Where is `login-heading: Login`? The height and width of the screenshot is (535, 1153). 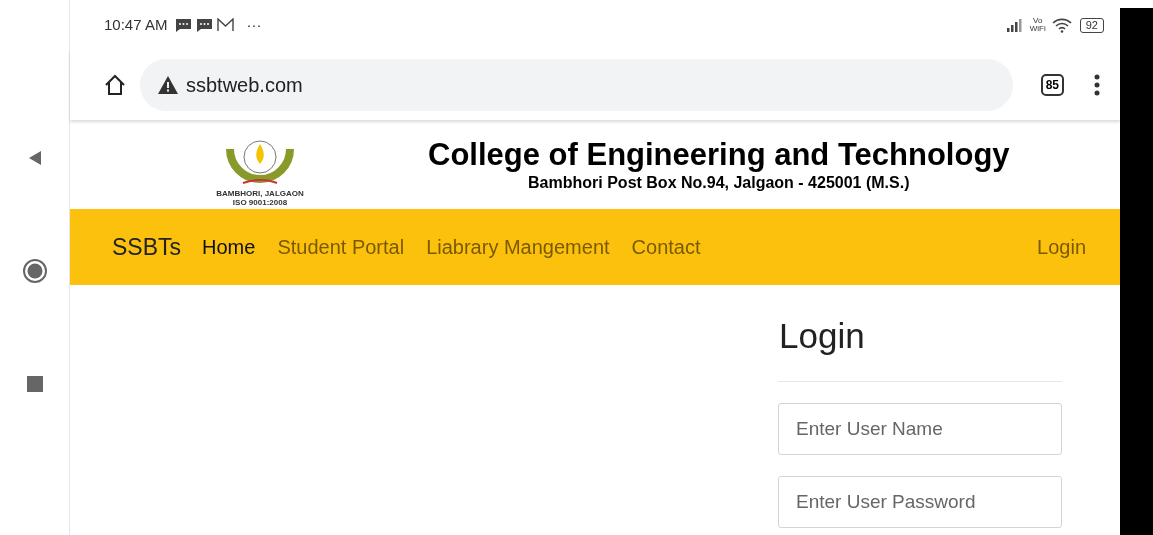 login-heading: Login is located at coordinates (920, 346).